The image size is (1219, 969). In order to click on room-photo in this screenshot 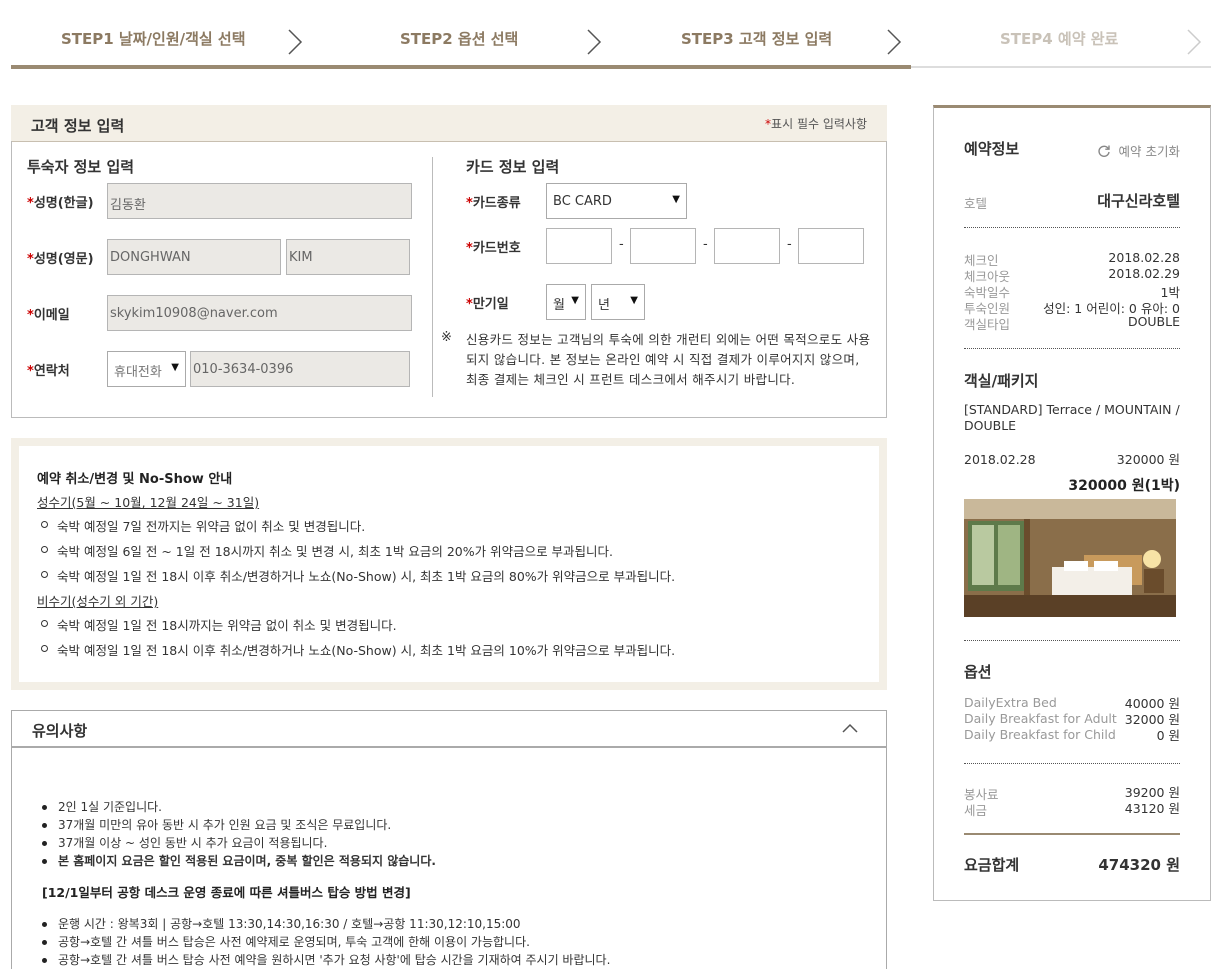, I will do `click(1070, 558)`.